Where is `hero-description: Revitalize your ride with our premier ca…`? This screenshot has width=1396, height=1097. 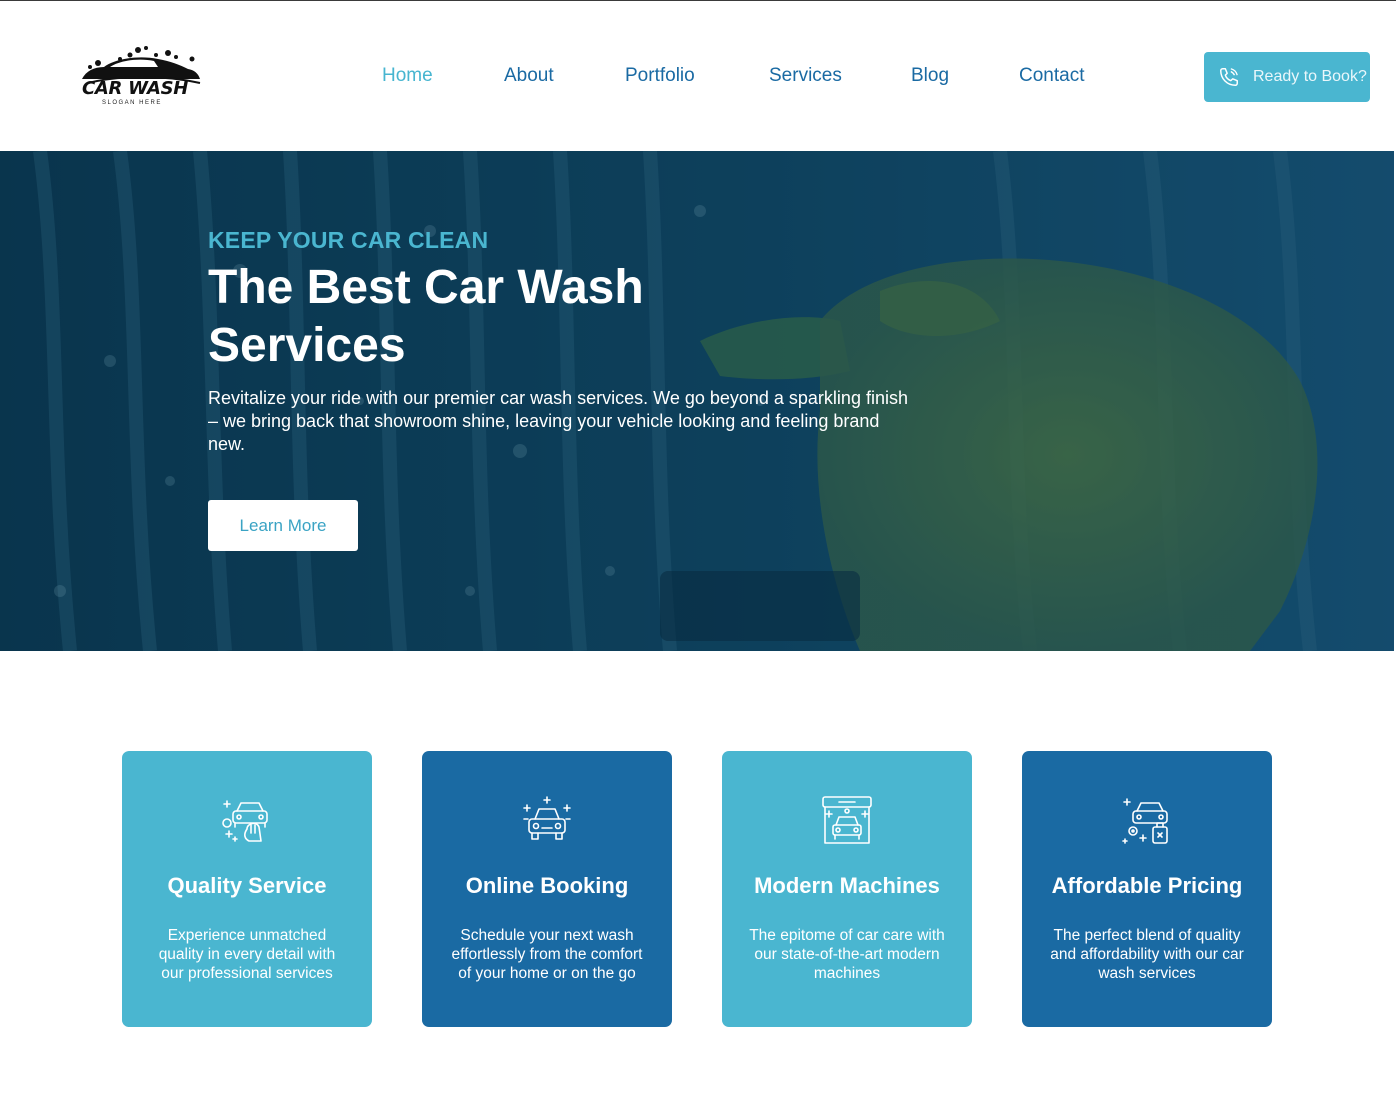
hero-description: Revitalize your ride with our premier ca… is located at coordinates (558, 421).